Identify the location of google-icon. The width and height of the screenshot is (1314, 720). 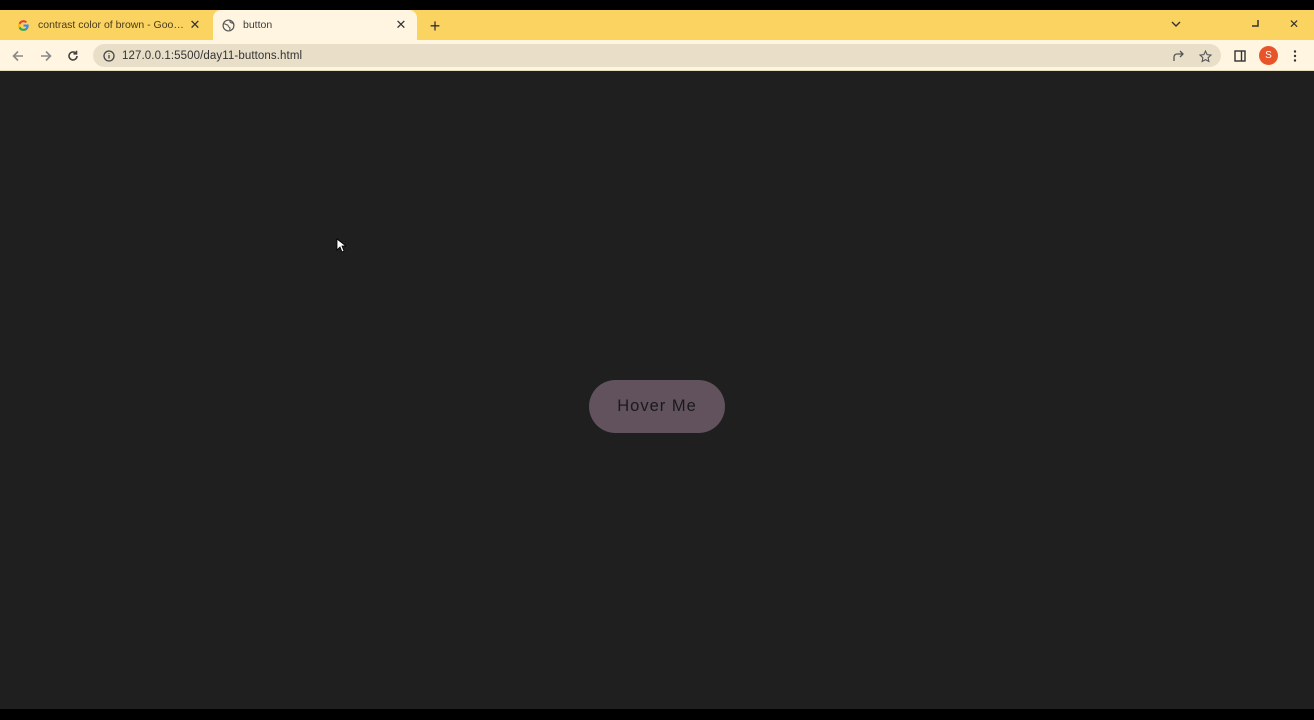
(23, 25).